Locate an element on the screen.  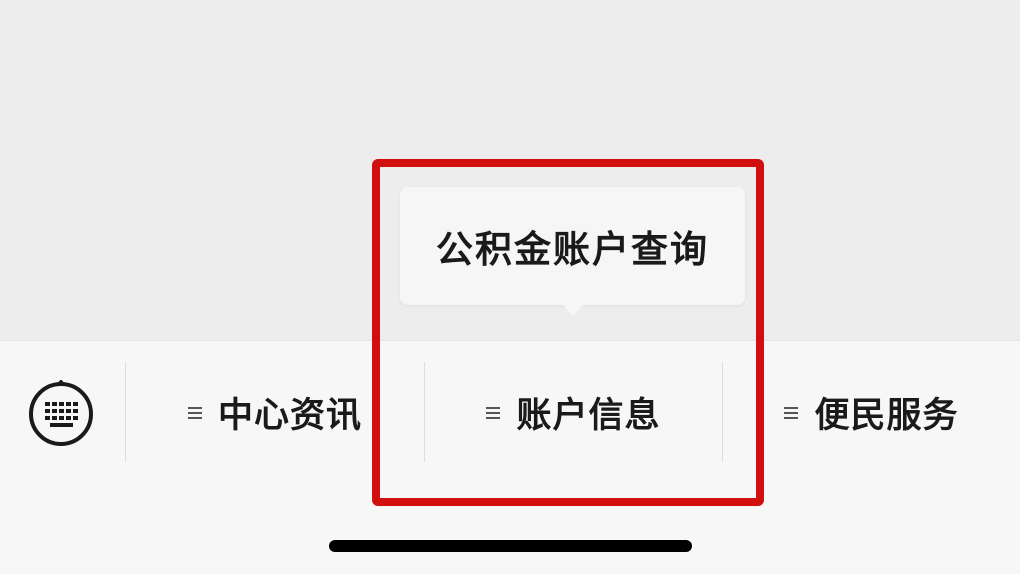
home-indicator is located at coordinates (510, 546).